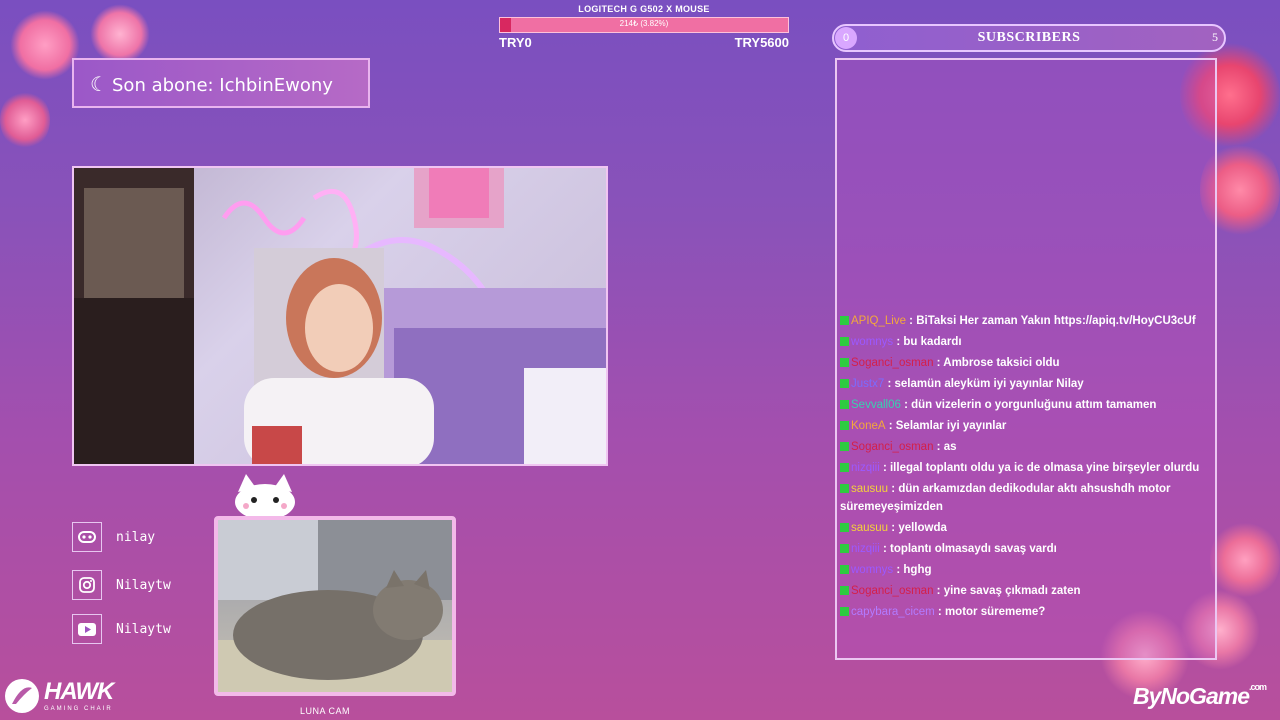 Image resolution: width=1280 pixels, height=720 pixels. Describe the element at coordinates (22, 696) in the screenshot. I see `hawk-feather-icon` at that location.